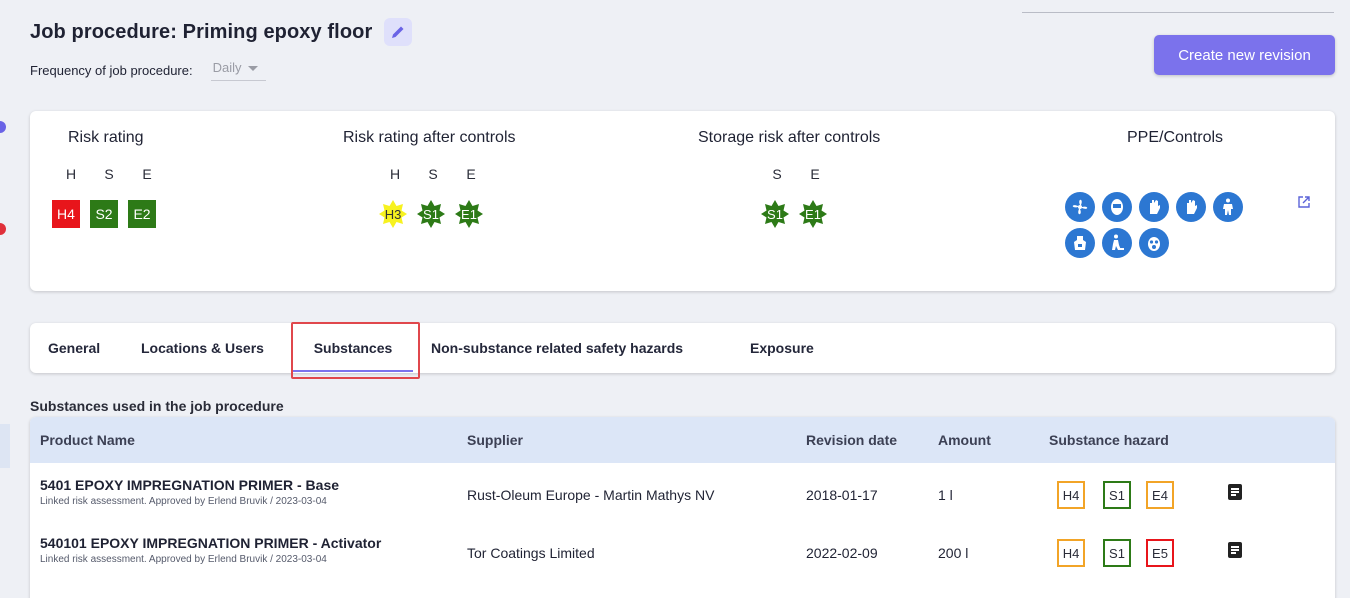  What do you see at coordinates (851, 440) in the screenshot?
I see `column-revision-date: Revision date` at bounding box center [851, 440].